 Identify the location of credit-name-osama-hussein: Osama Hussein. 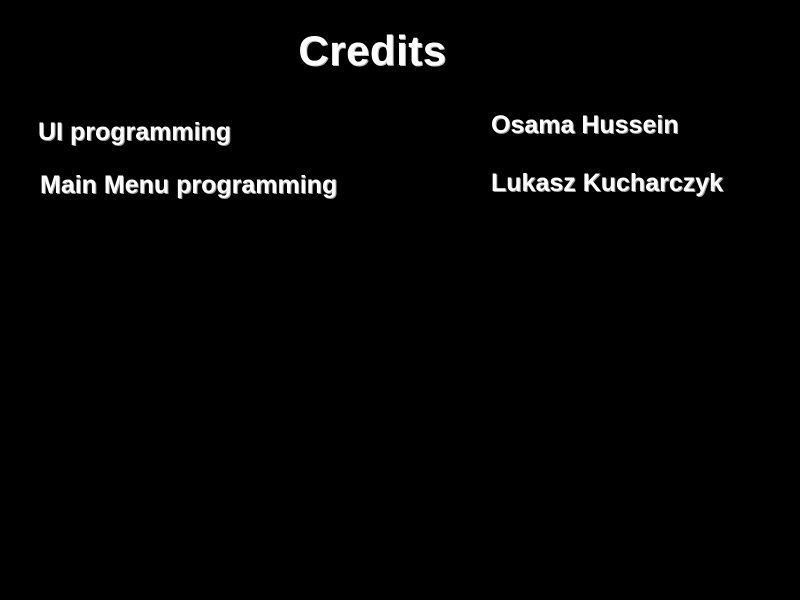
(585, 125).